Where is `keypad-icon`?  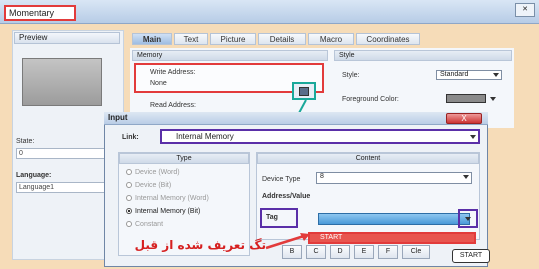
keypad-icon is located at coordinates (304, 91).